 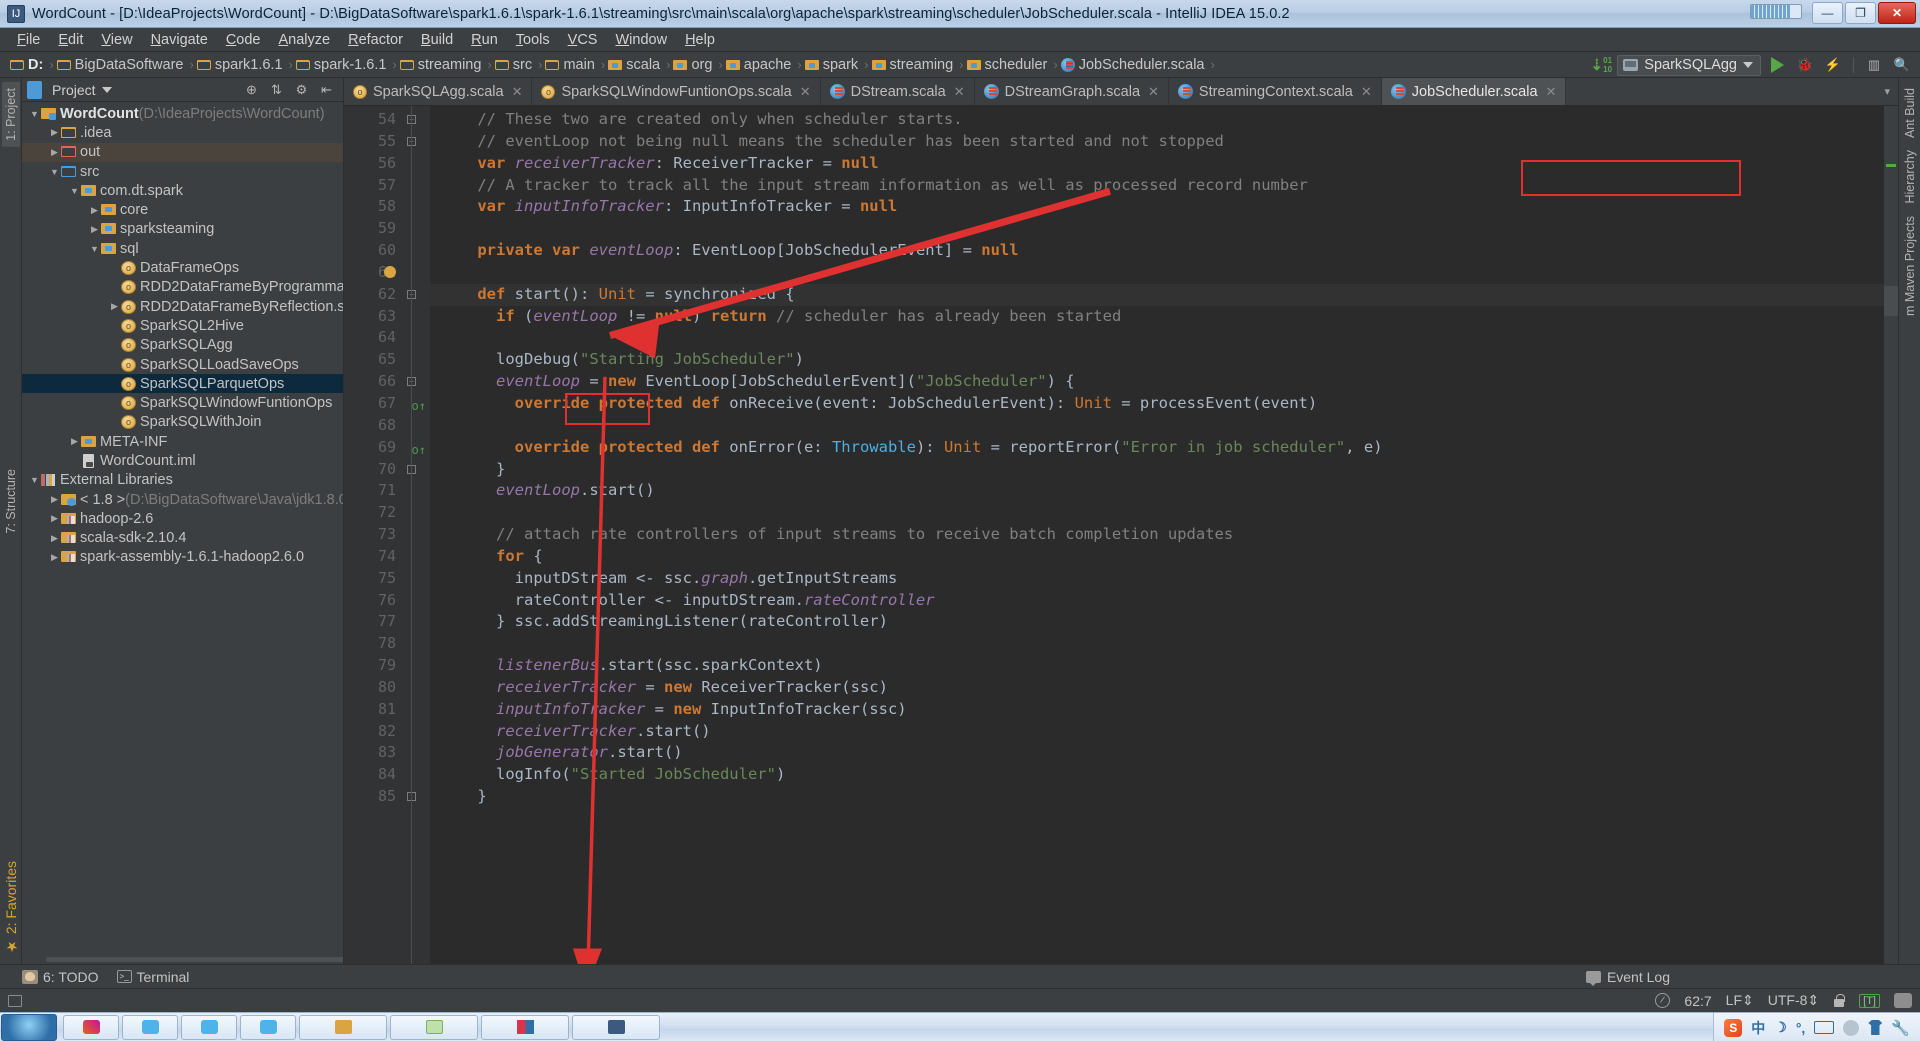 I want to click on tree-node: ▶ hadoop-2.6, so click(x=182, y=518).